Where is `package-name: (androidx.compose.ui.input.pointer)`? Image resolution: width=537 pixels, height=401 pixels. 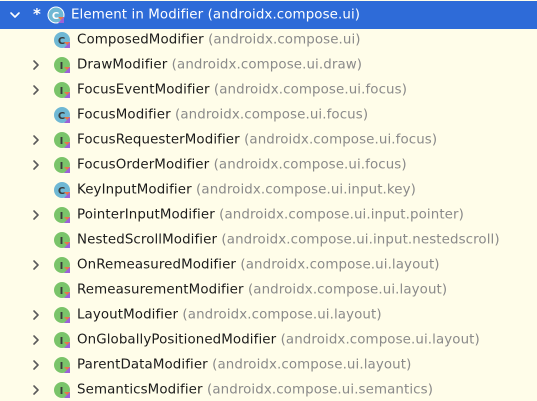
package-name: (androidx.compose.ui.input.pointer) is located at coordinates (339, 214).